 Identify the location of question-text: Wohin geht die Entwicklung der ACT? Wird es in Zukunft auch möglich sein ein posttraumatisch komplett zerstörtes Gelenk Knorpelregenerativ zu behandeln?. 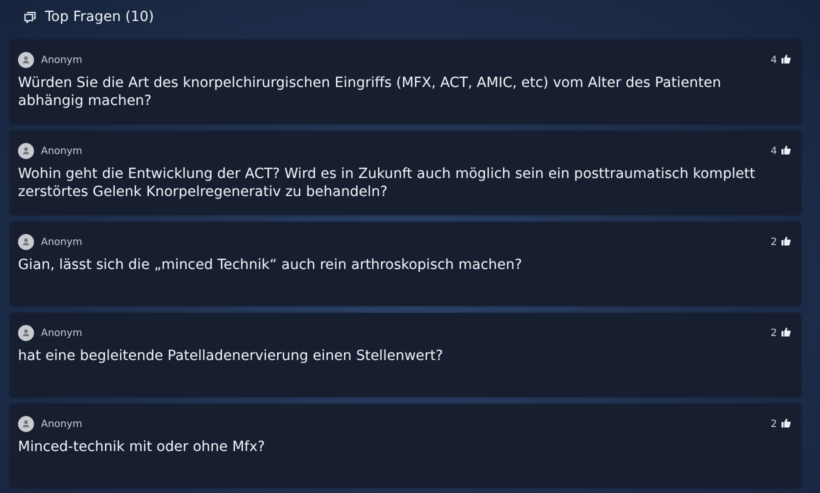
(387, 183).